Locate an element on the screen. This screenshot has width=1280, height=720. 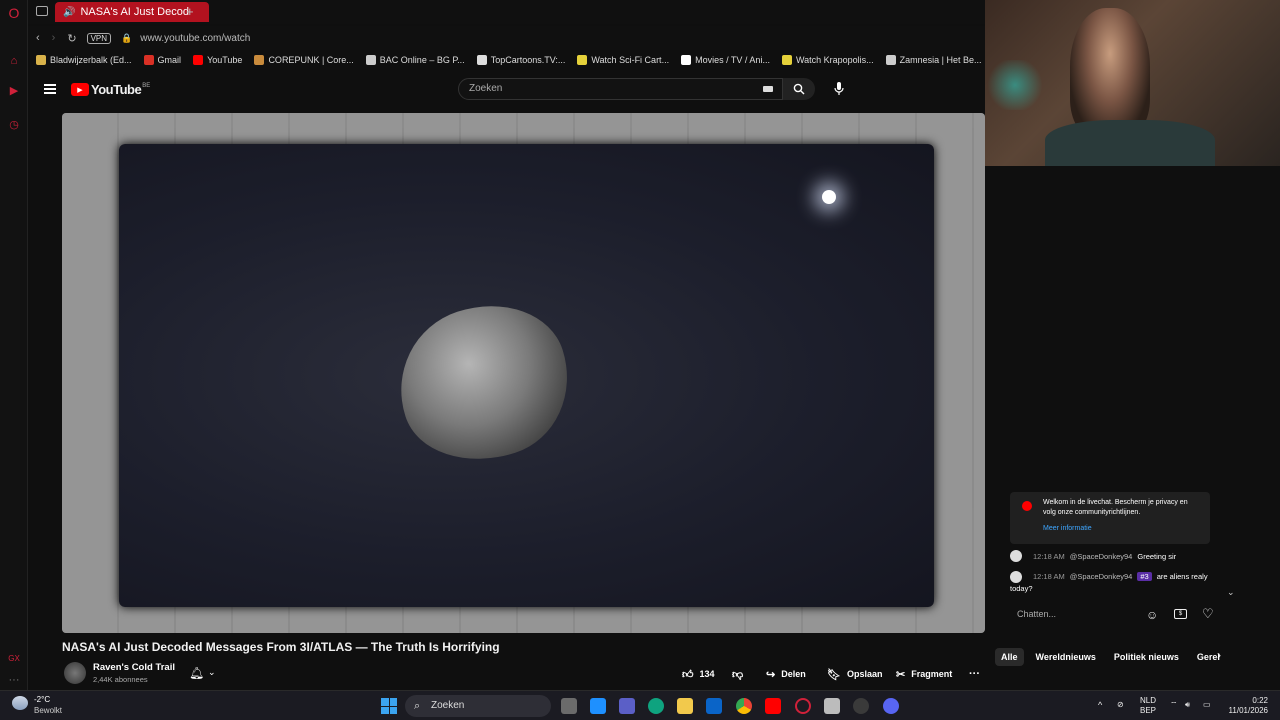
calculator-icon is located at coordinates (832, 706).